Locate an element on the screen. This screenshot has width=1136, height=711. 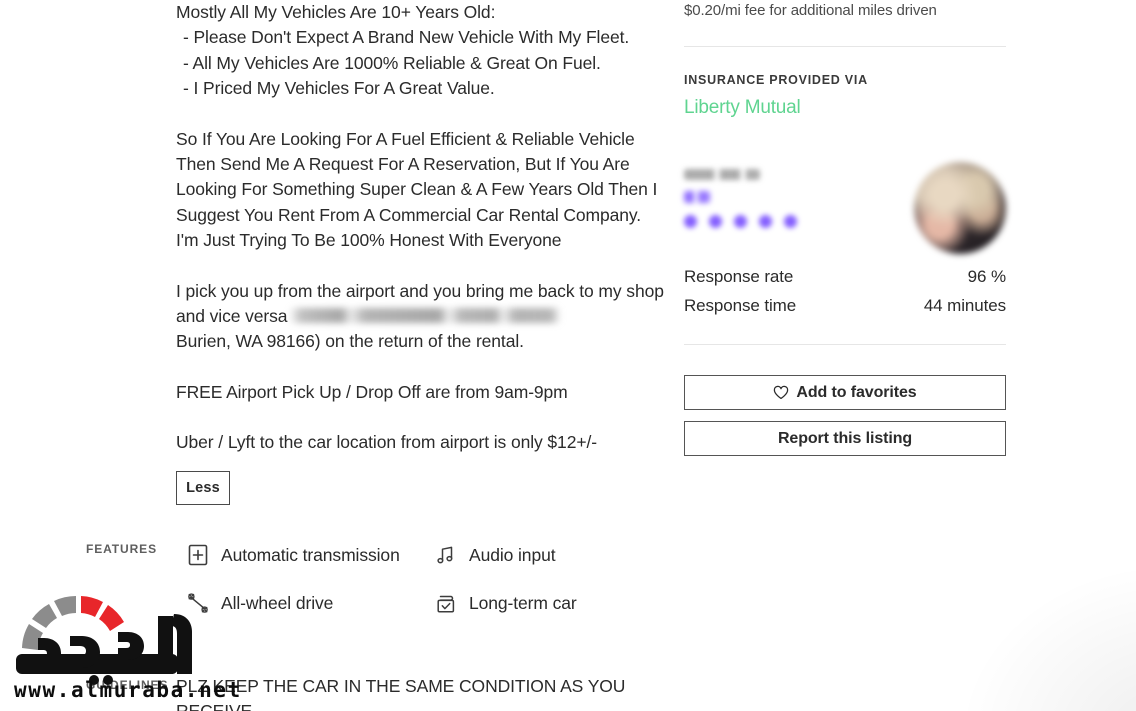
report-listing-button: Report this listing is located at coordinates (845, 438).